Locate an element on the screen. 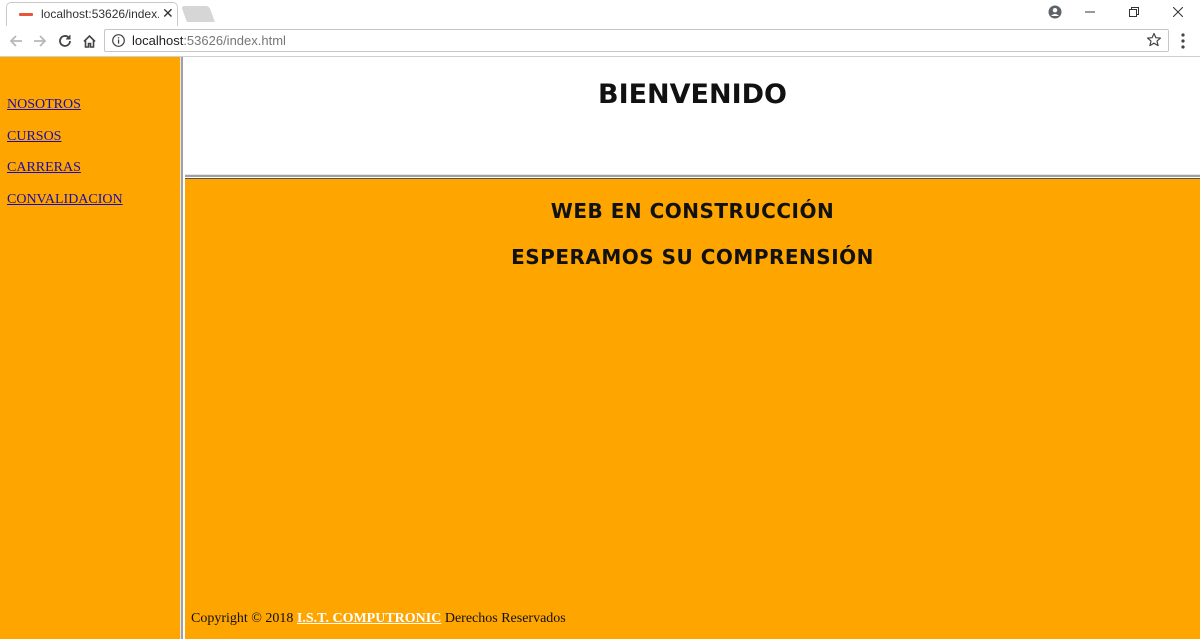  nav-link-convalidacion: CONVALIDACION is located at coordinates (65, 199).